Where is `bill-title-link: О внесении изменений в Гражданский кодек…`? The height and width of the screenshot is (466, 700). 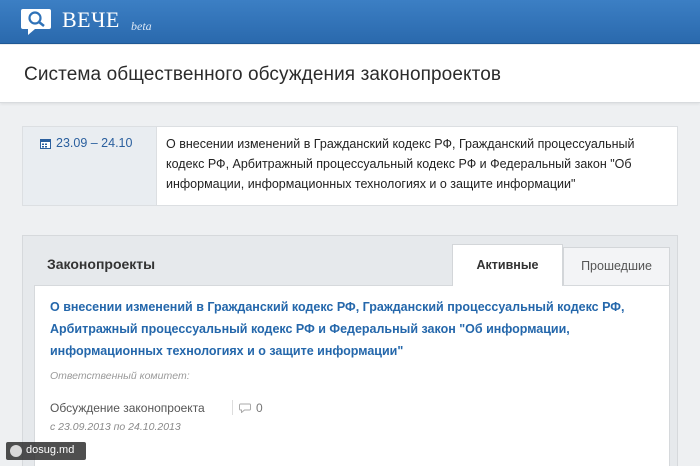 bill-title-link: О внесении изменений в Гражданский кодек… is located at coordinates (355, 329).